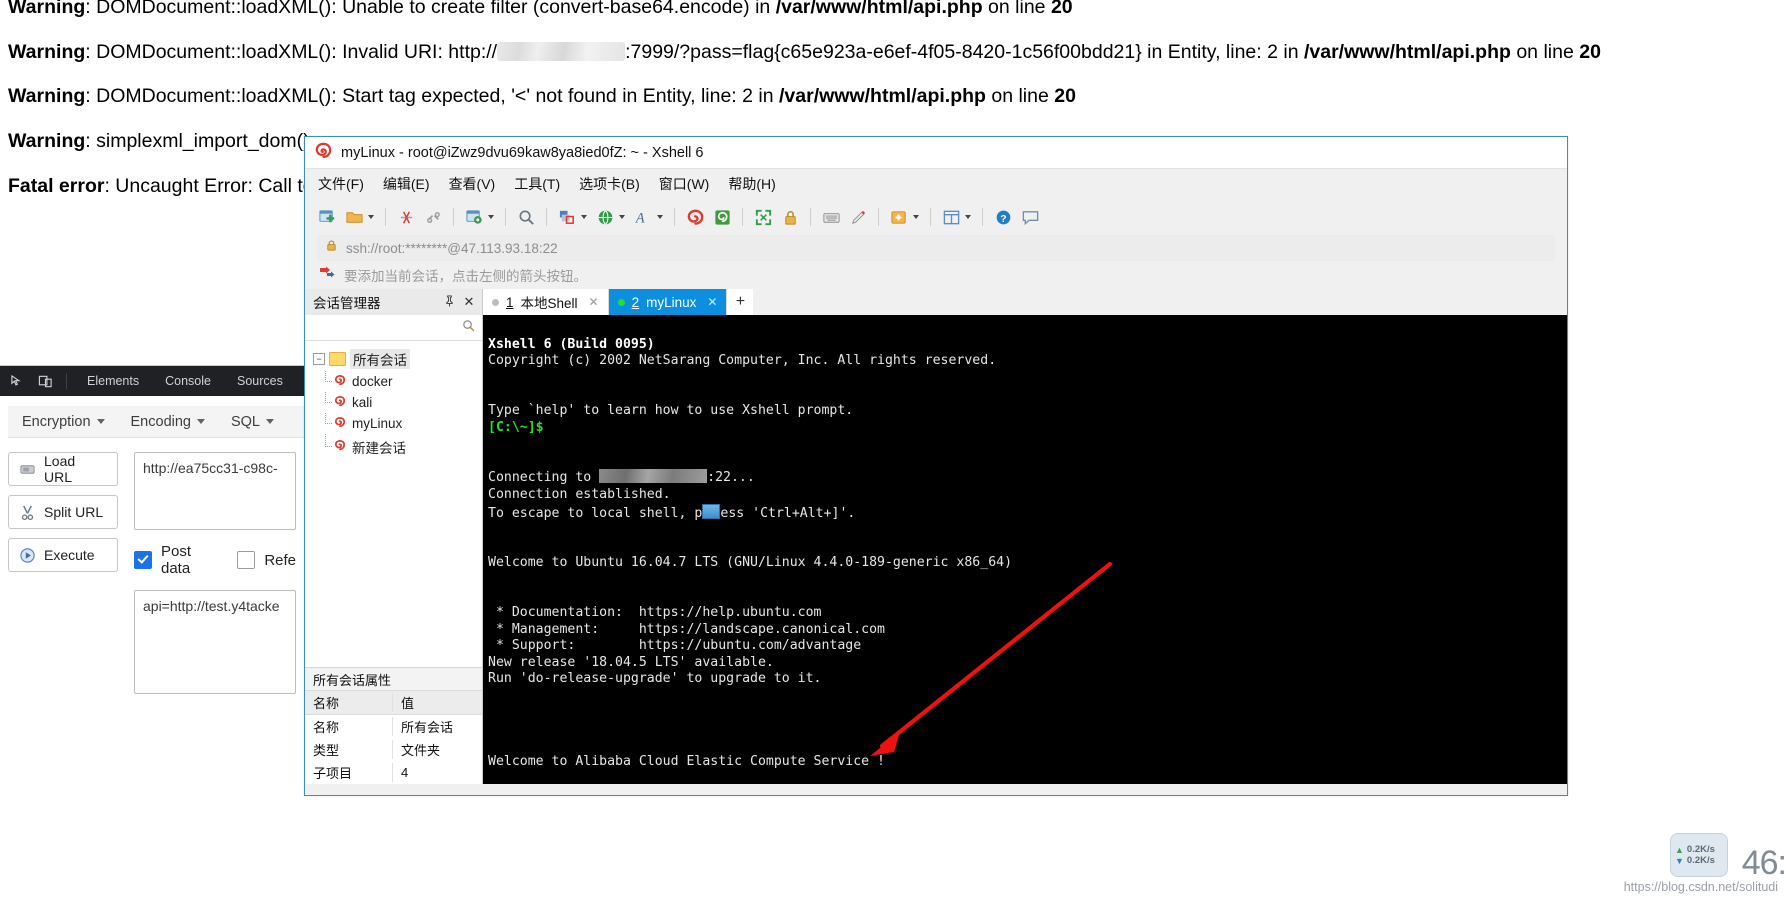  Describe the element at coordinates (393, 328) in the screenshot. I see `session-search-row` at that location.